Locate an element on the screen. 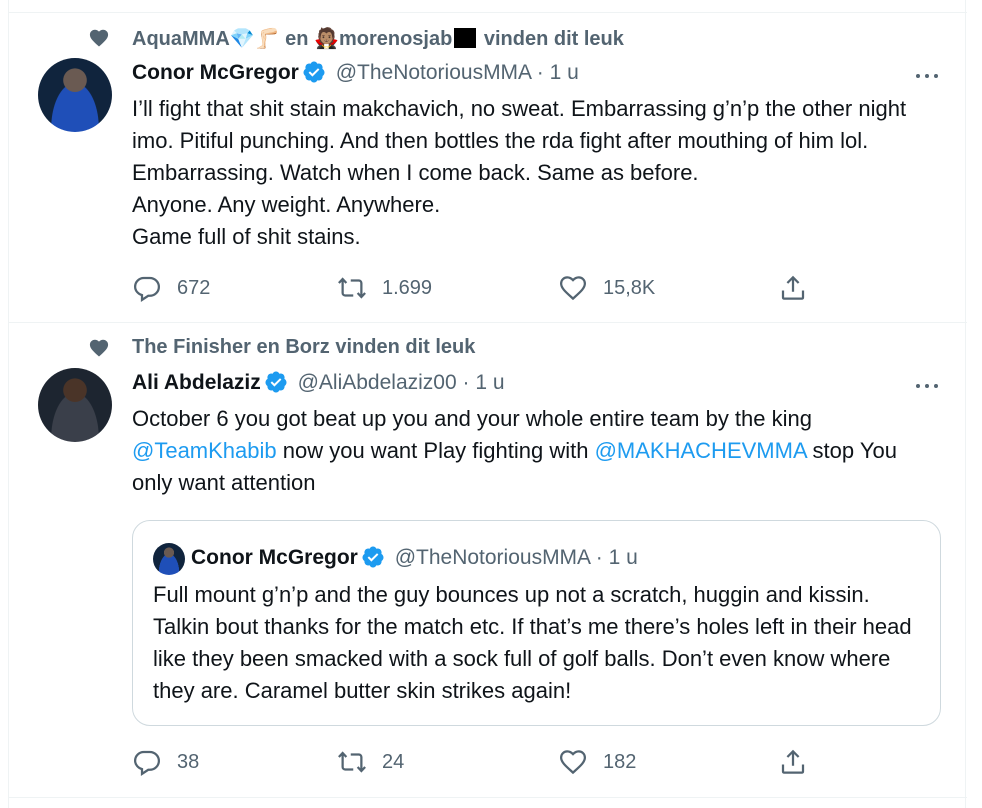 The height and width of the screenshot is (808, 982). quoted-author-handle: @TheNotoriousMMA is located at coordinates (492, 557).